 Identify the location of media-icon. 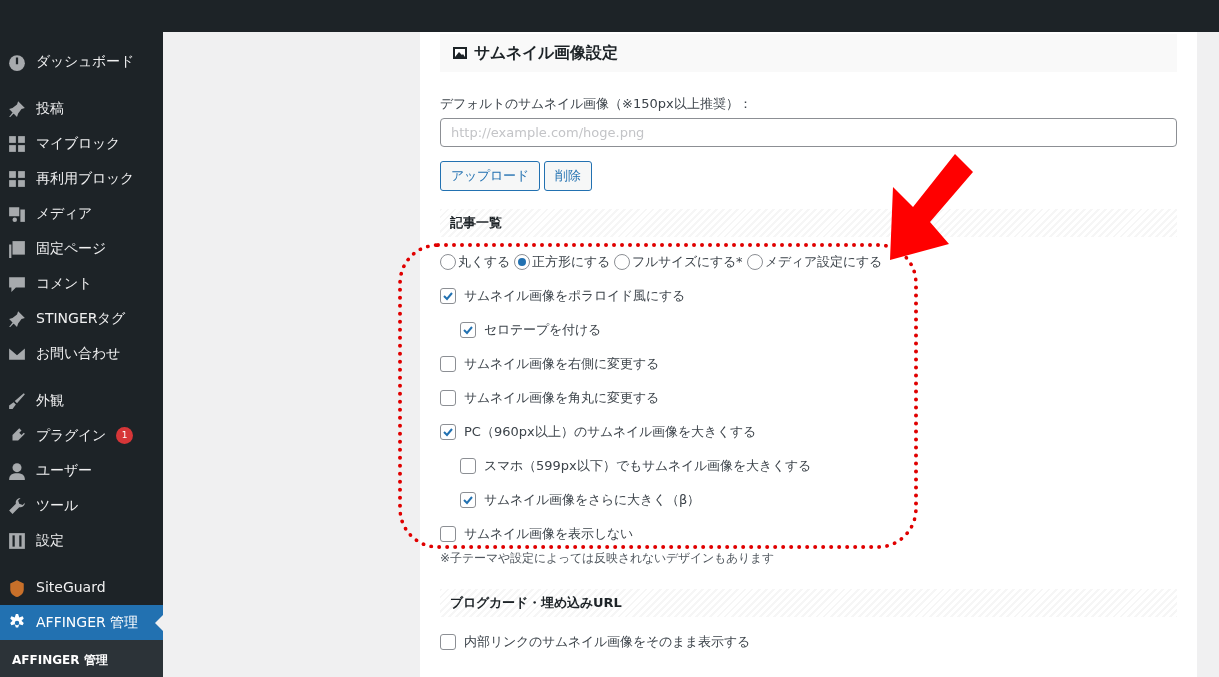
(17, 213).